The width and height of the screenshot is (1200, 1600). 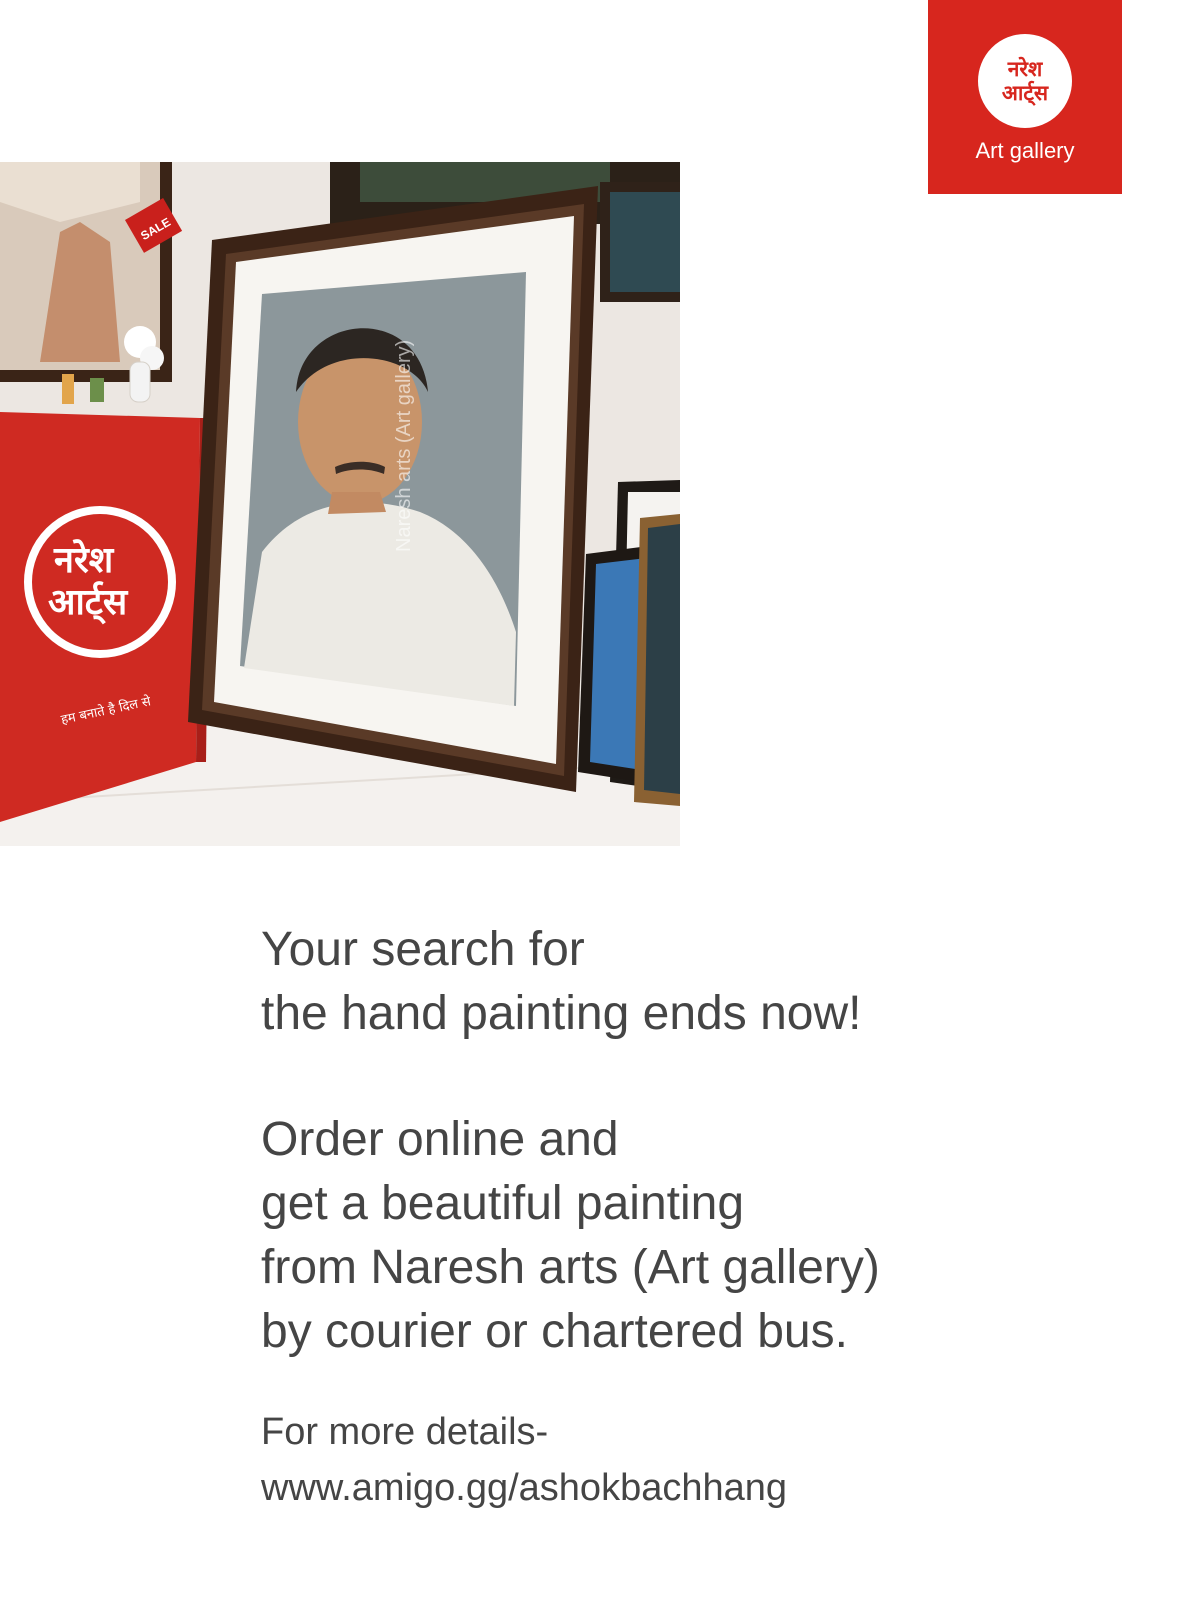 I want to click on banner-logo-line2: आर्ट्स, so click(x=88, y=602).